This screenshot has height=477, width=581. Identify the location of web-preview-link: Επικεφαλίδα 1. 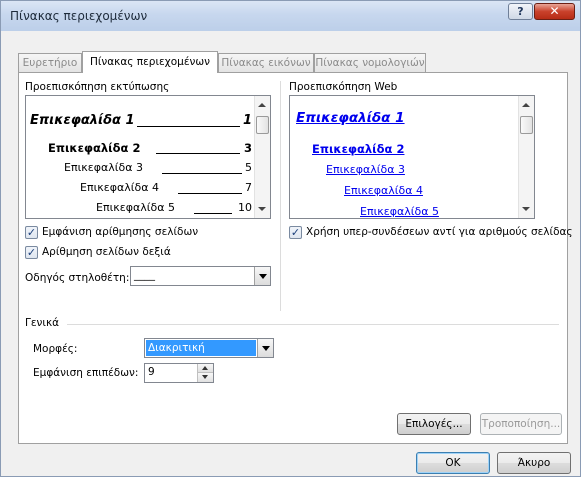
(350, 118).